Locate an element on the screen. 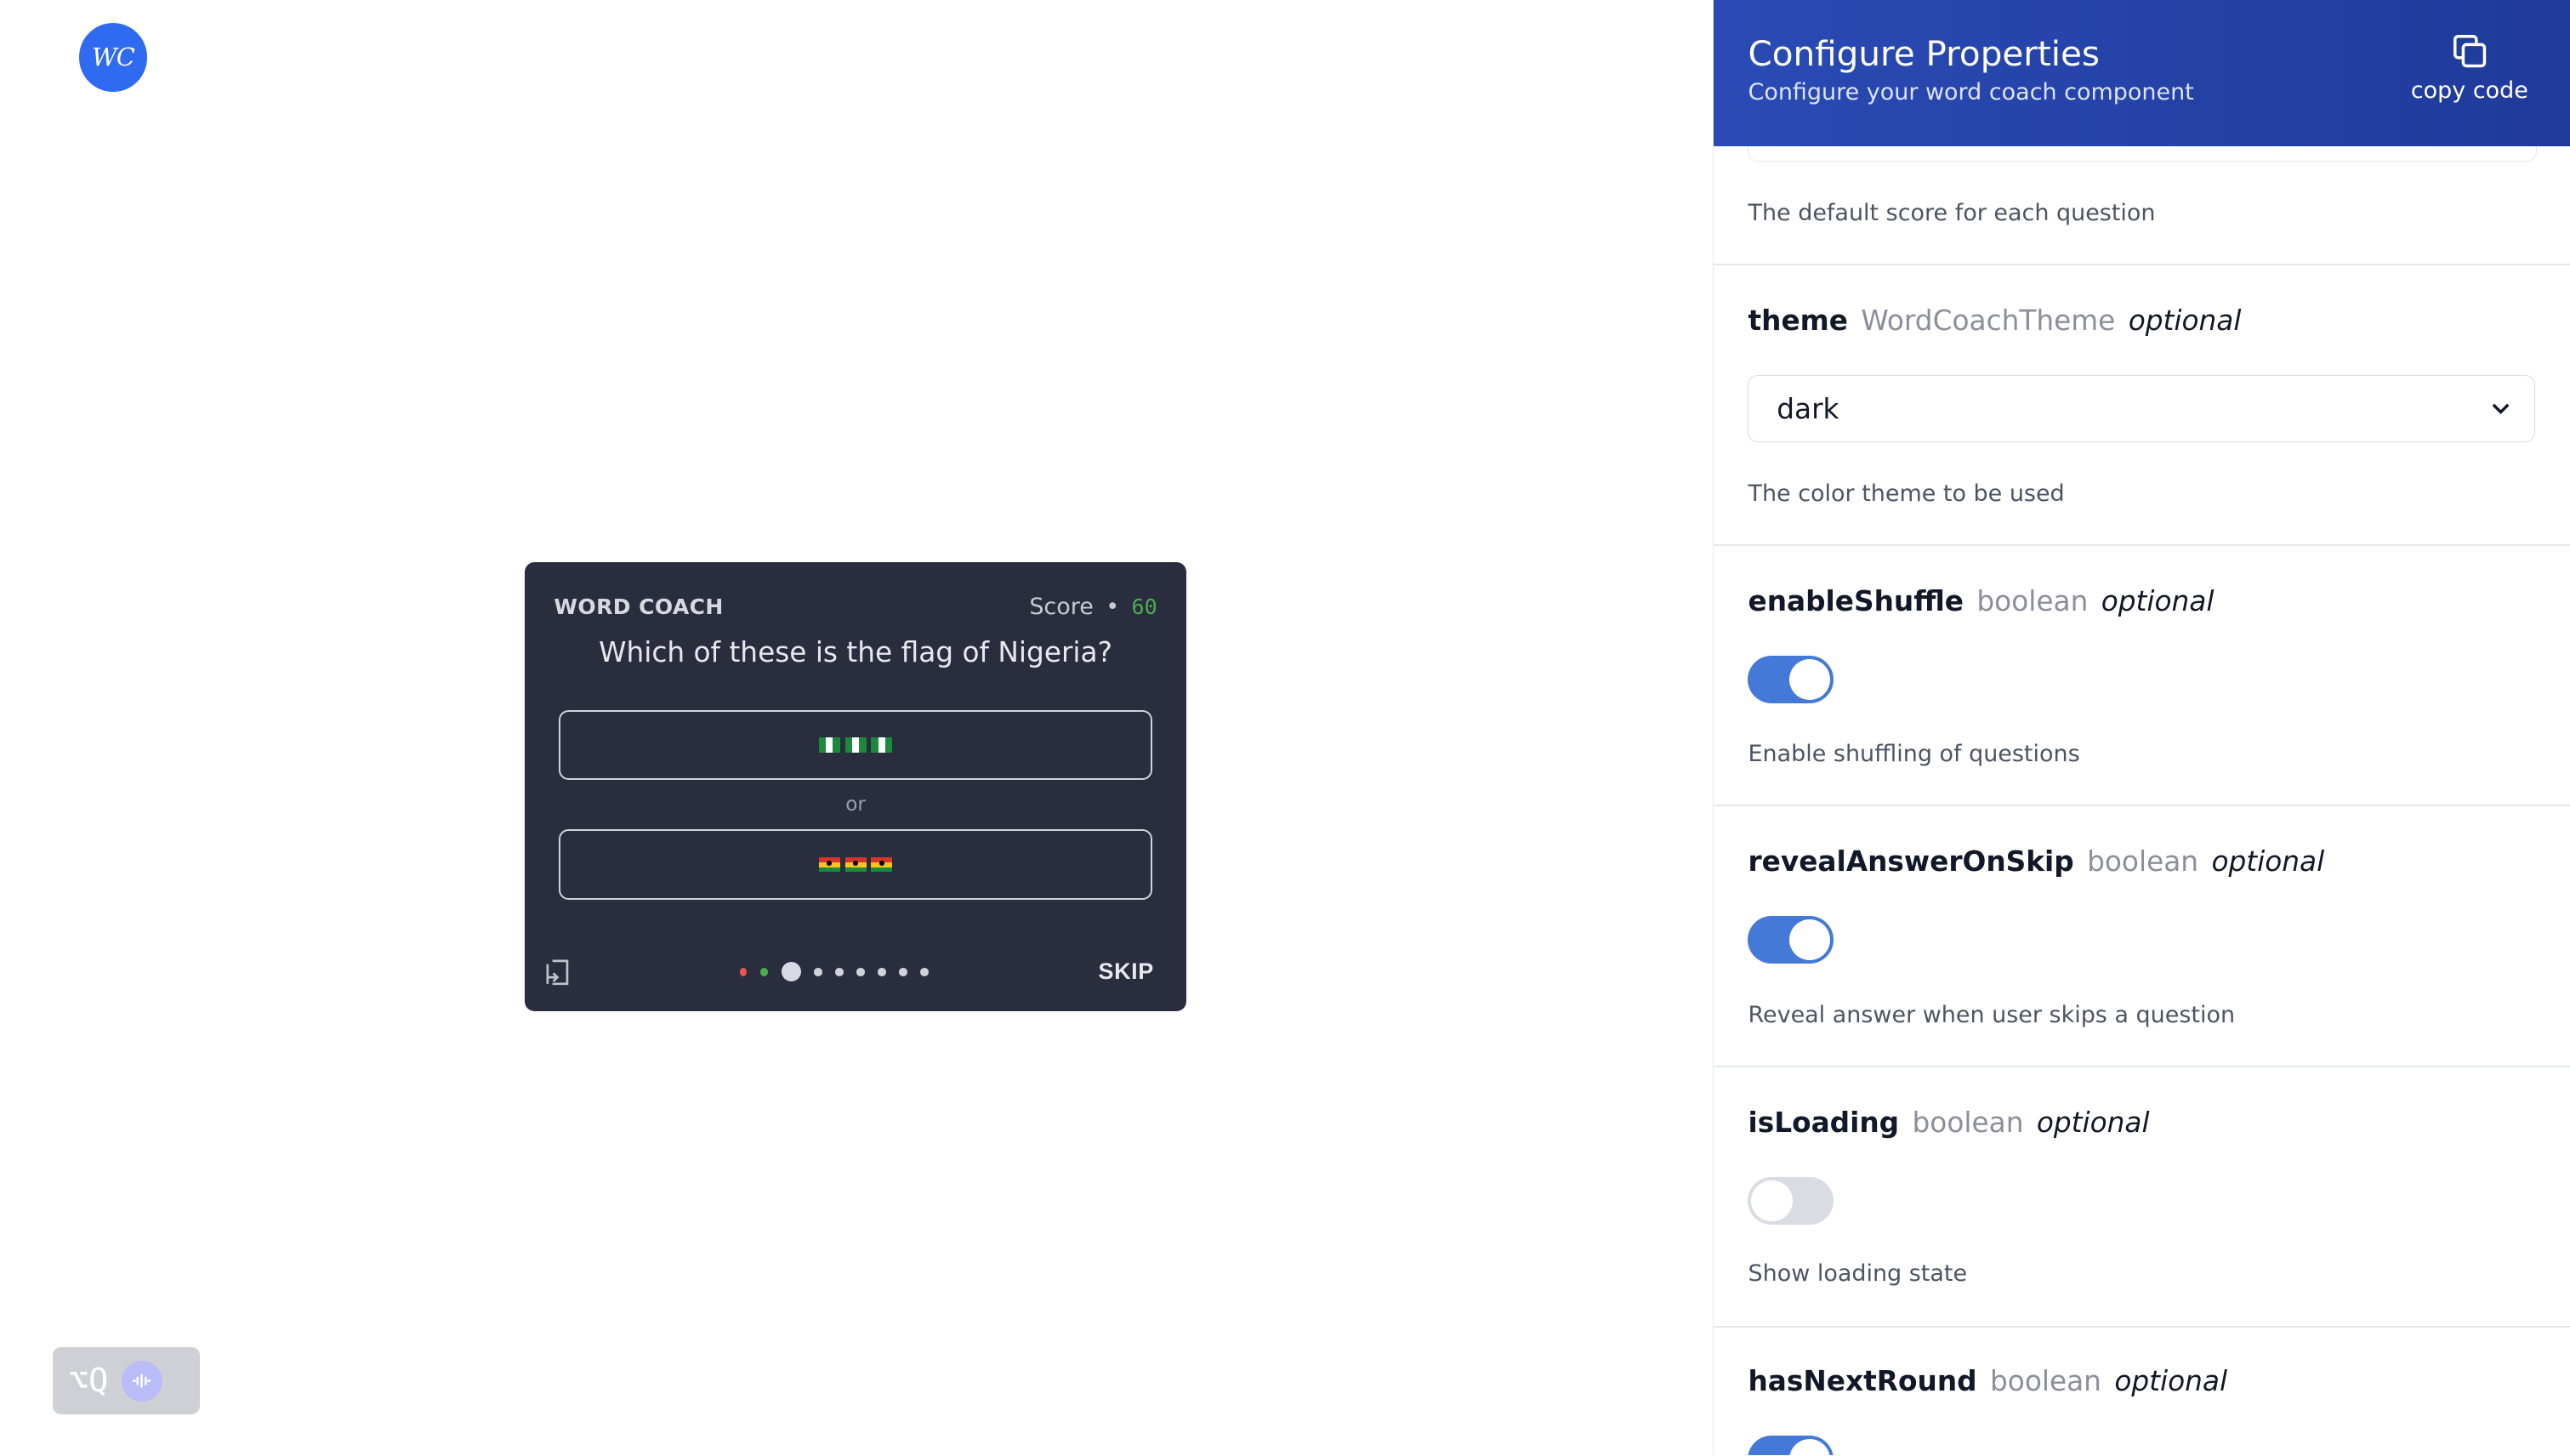 This screenshot has width=2570, height=1456. question-text: Which of these is the flag of Nigeria? is located at coordinates (855, 651).